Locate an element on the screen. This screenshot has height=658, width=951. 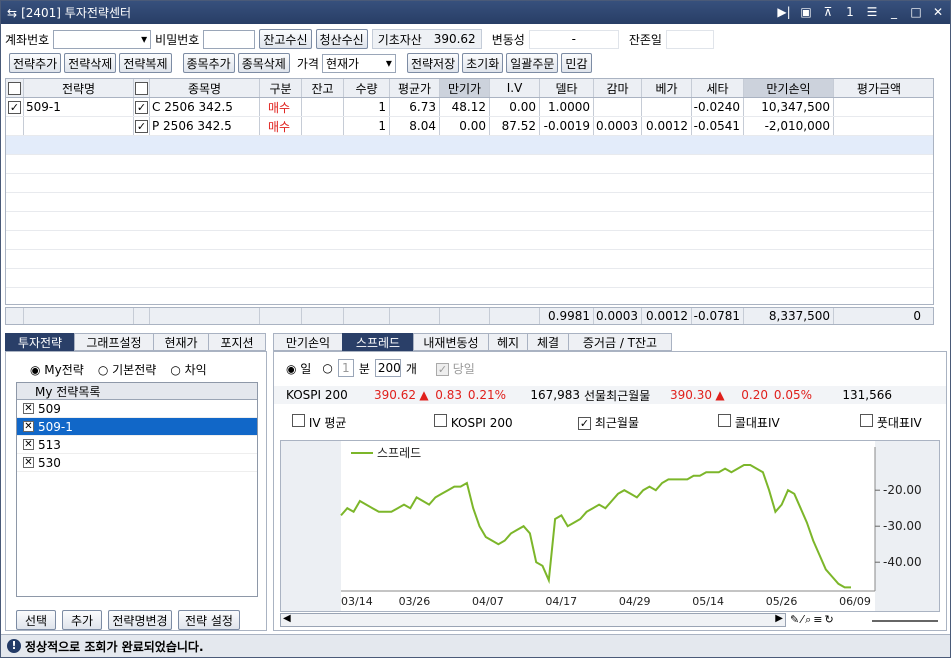
check-iv-avg: IV 평균 is located at coordinates (344, 422).